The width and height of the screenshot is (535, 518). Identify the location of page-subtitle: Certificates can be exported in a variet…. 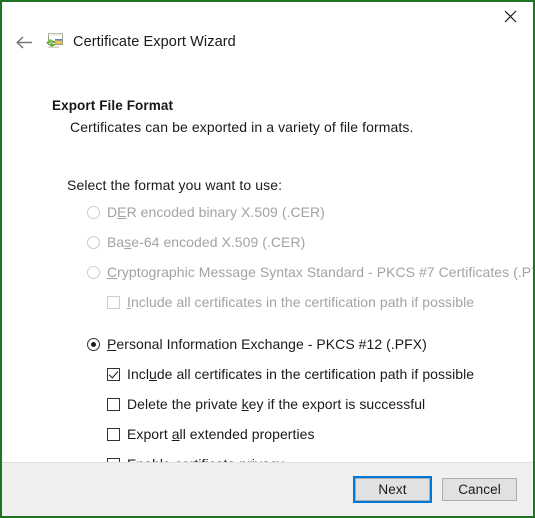
(242, 127).